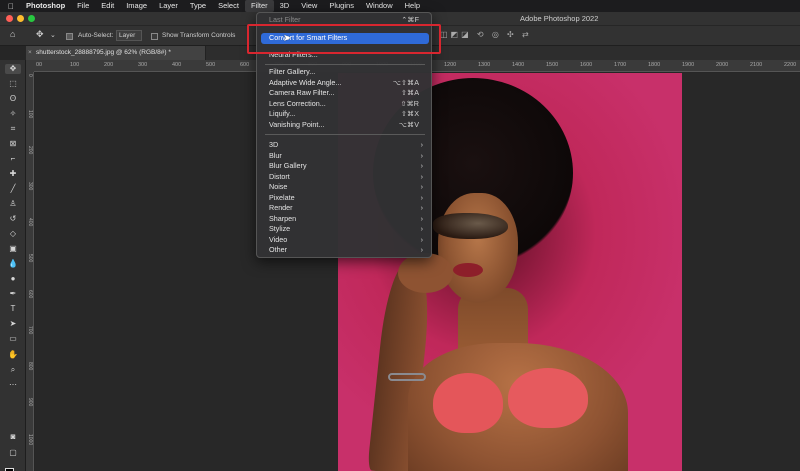 The height and width of the screenshot is (471, 800). I want to click on menu-item-stylize: Stylize ›, so click(345, 229).